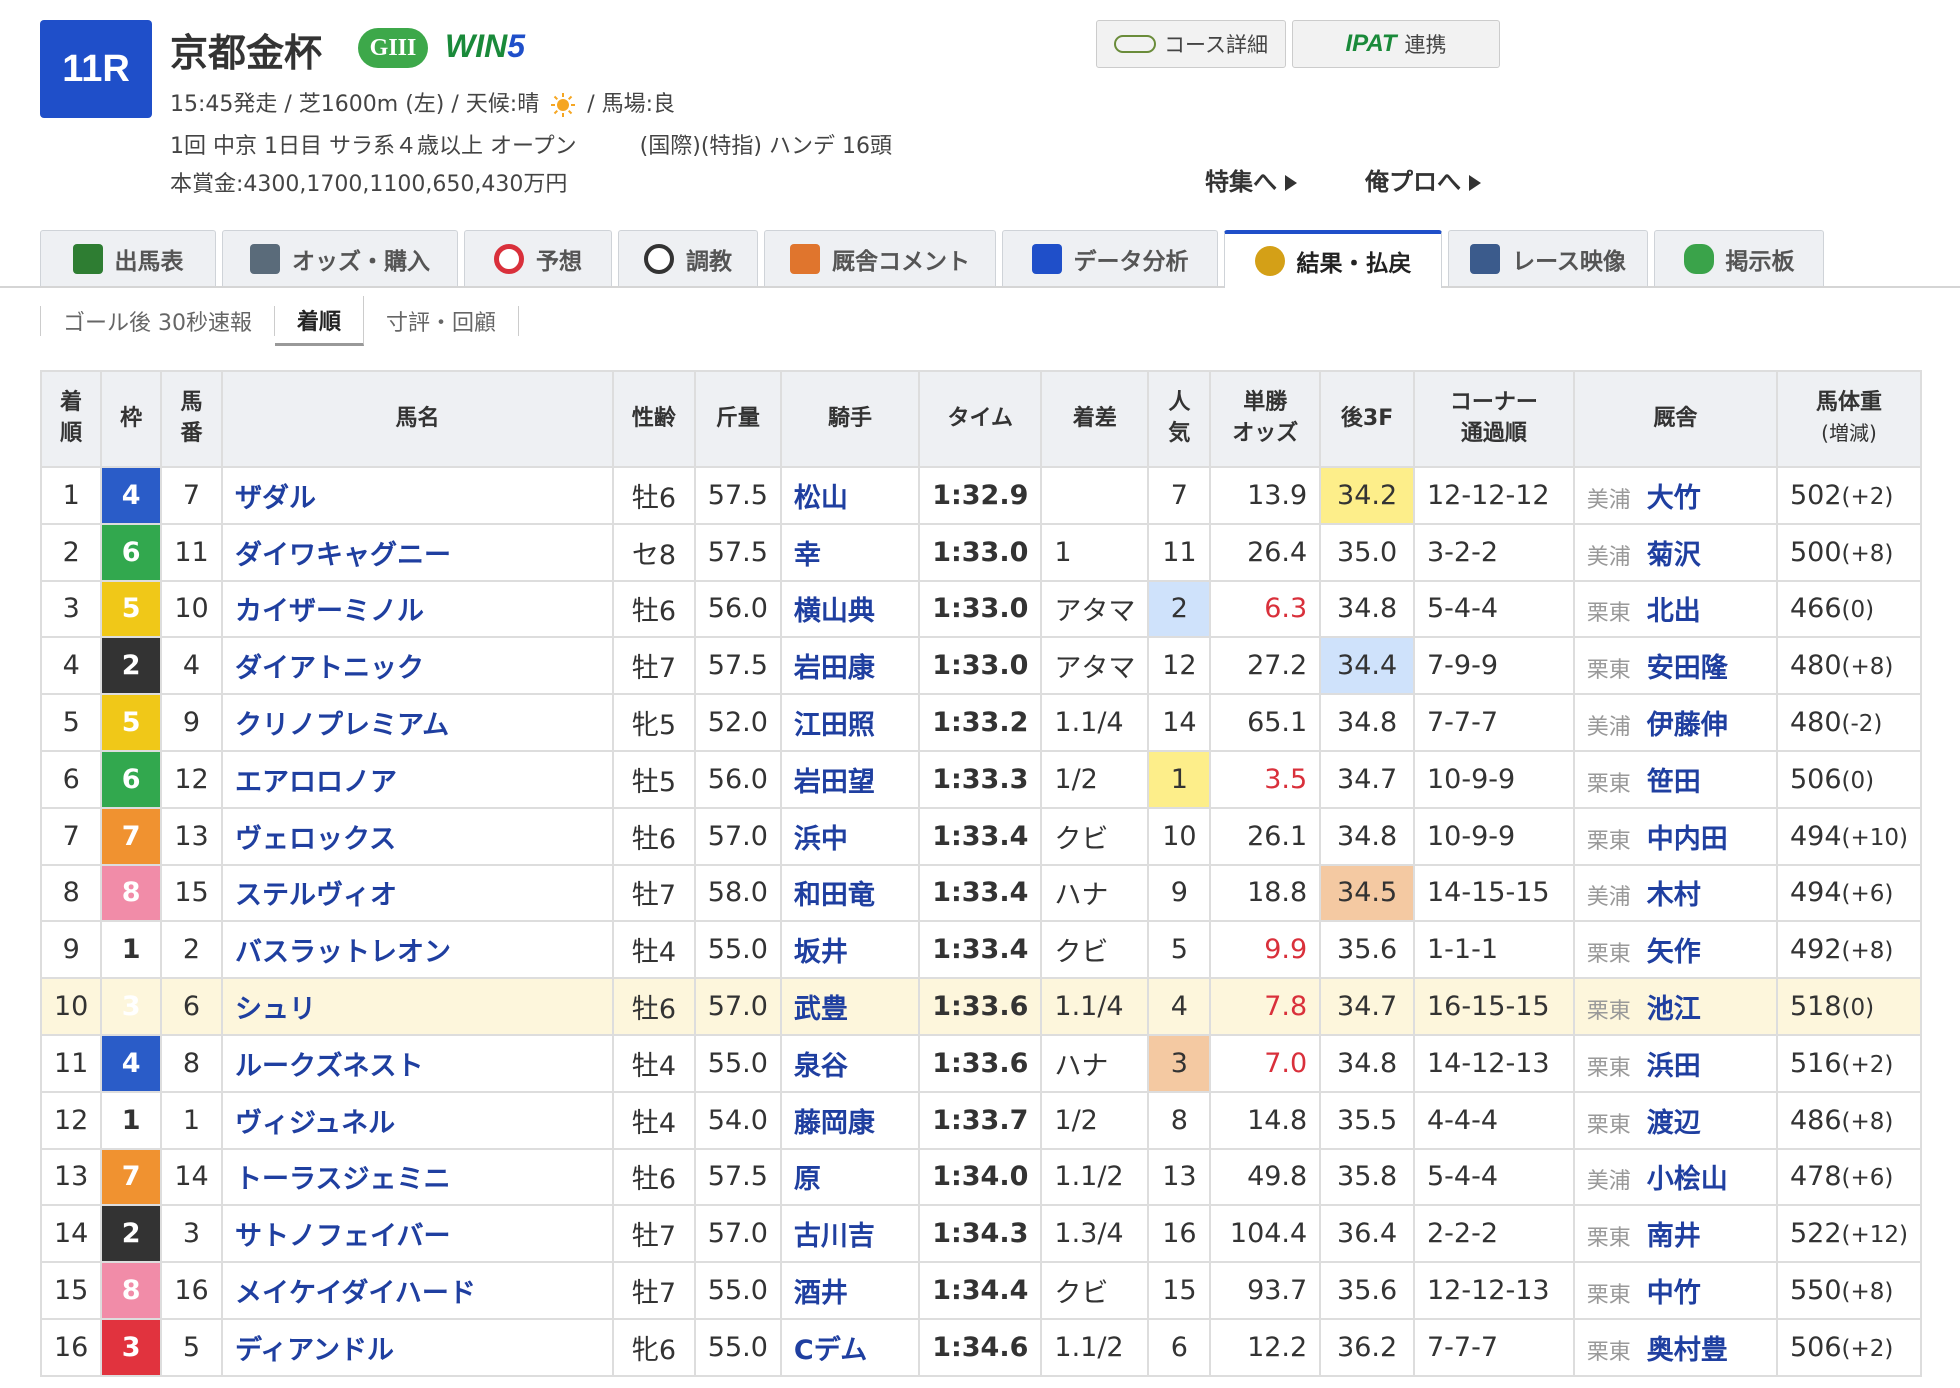  Describe the element at coordinates (315, 1123) in the screenshot. I see `horse-name-link: ヴィジュネル` at that location.